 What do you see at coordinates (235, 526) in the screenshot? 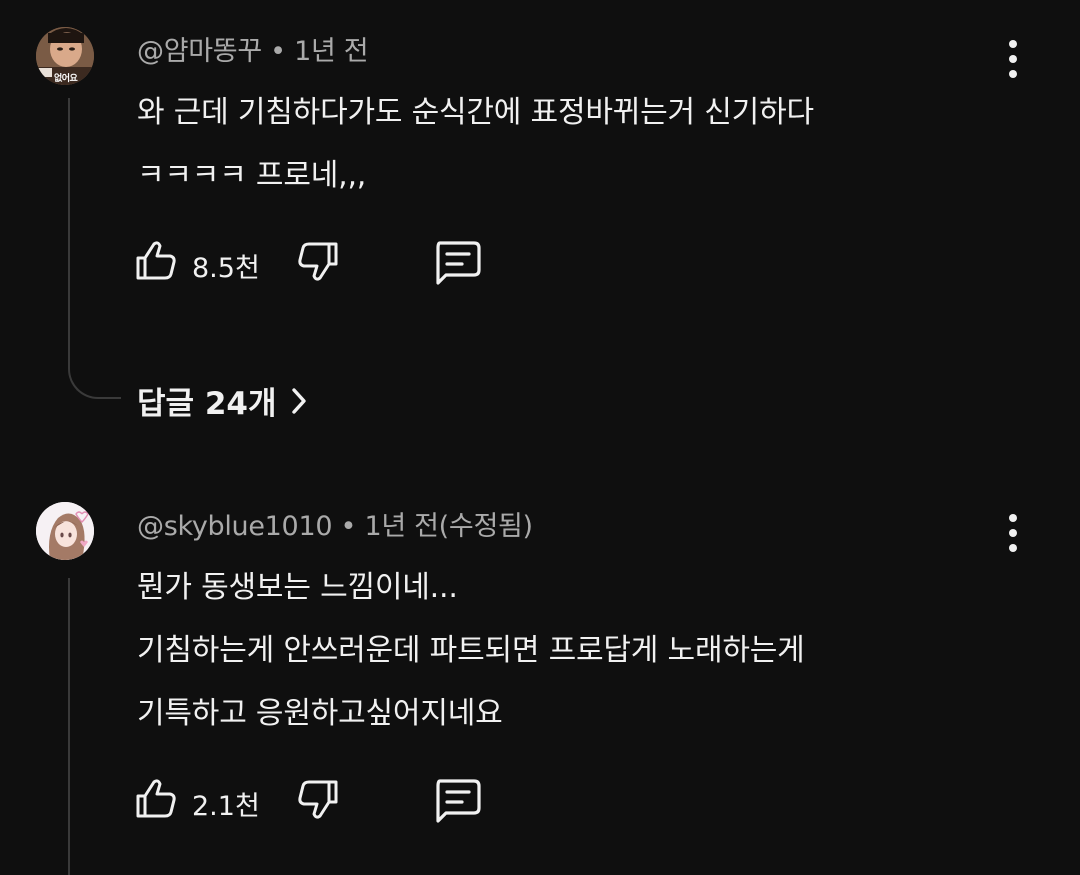
I see `author-name: @skyblue1010` at bounding box center [235, 526].